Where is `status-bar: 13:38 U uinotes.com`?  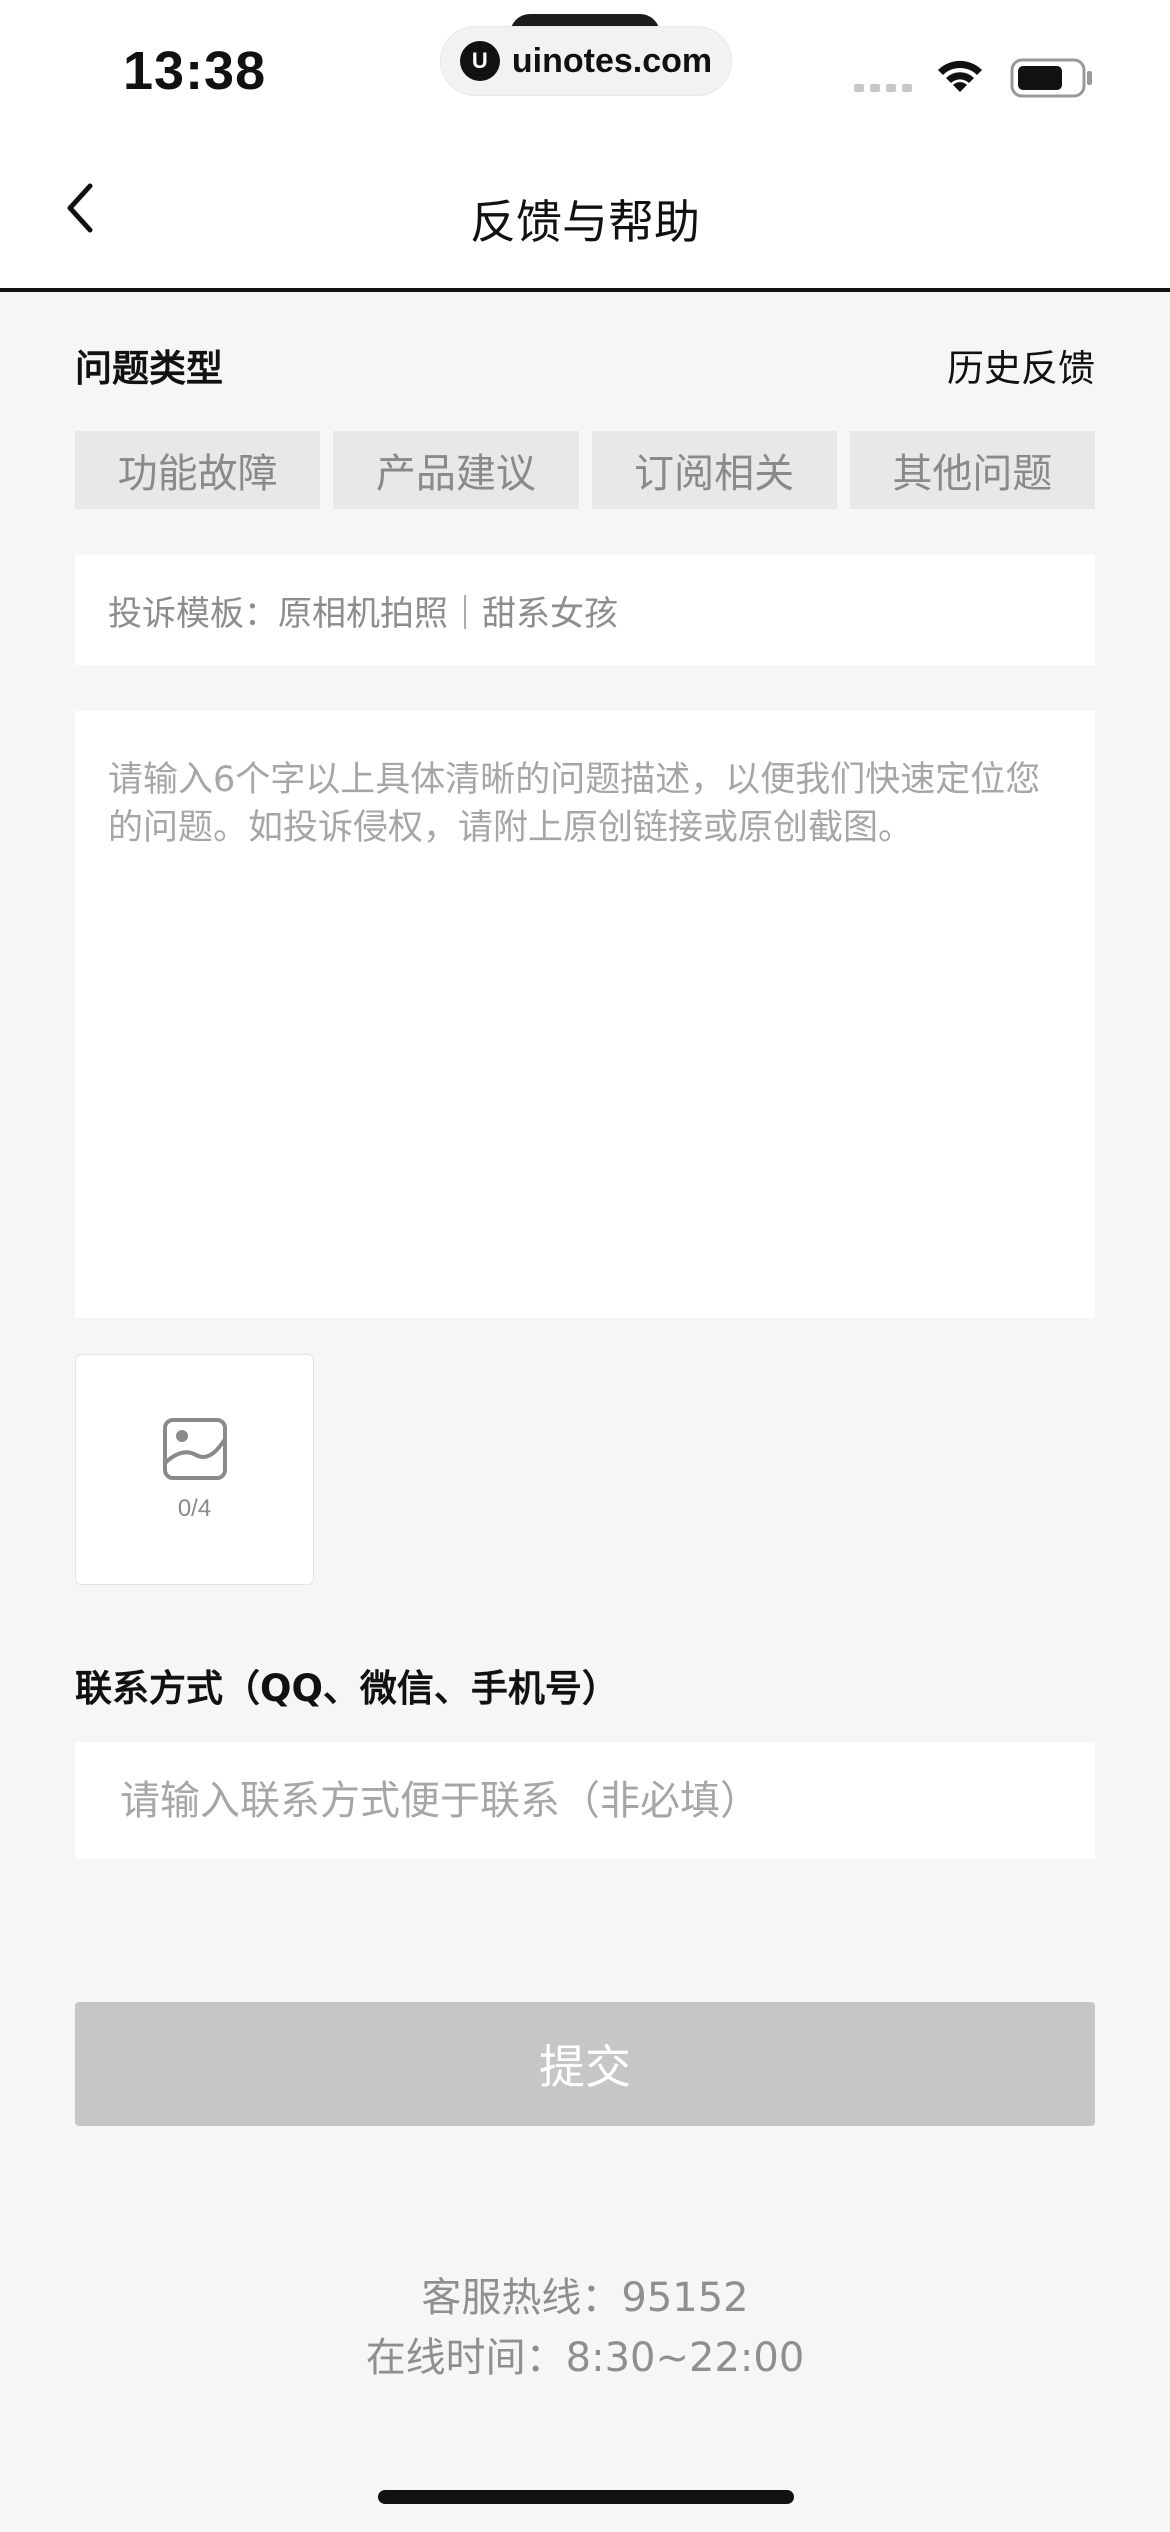 status-bar: 13:38 U uinotes.com is located at coordinates (585, 70).